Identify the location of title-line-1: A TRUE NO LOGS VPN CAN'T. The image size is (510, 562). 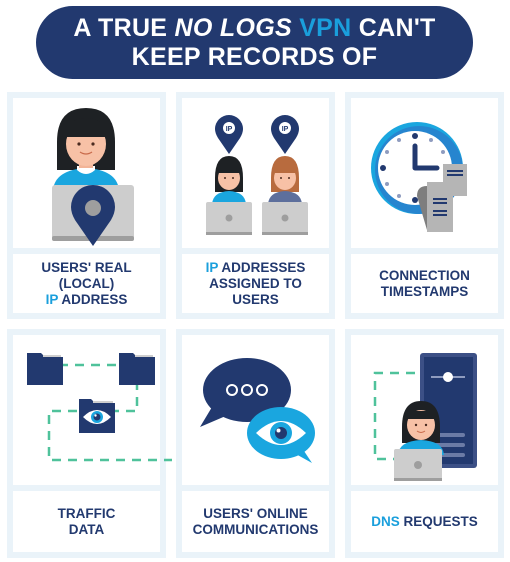
(254, 28).